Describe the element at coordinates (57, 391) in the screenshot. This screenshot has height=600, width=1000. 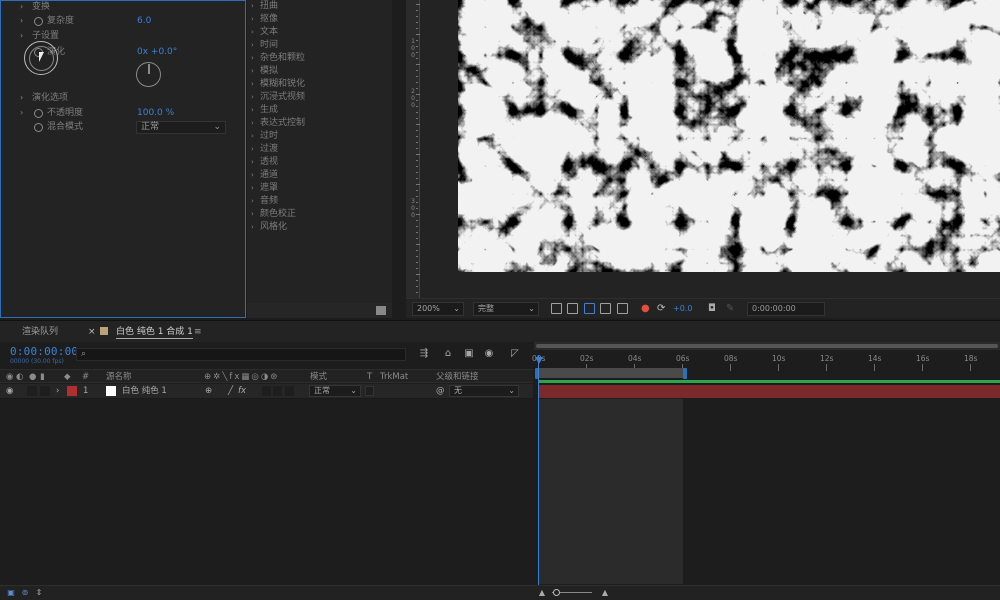
I see `expand-layer-icon: ›` at that location.